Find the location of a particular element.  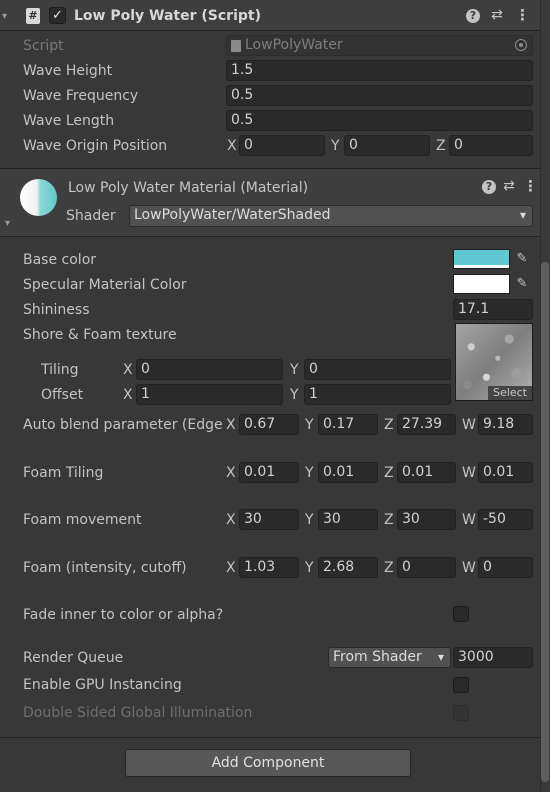

foam-movement-label: Foam movement is located at coordinates (82, 520).